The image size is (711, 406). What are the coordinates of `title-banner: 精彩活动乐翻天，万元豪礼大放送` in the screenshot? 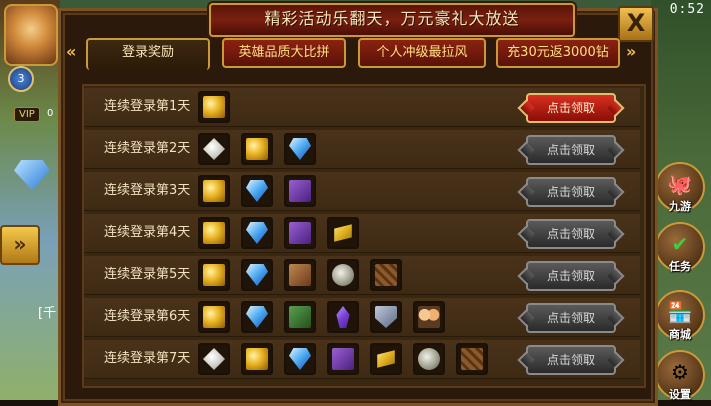 It's located at (392, 20).